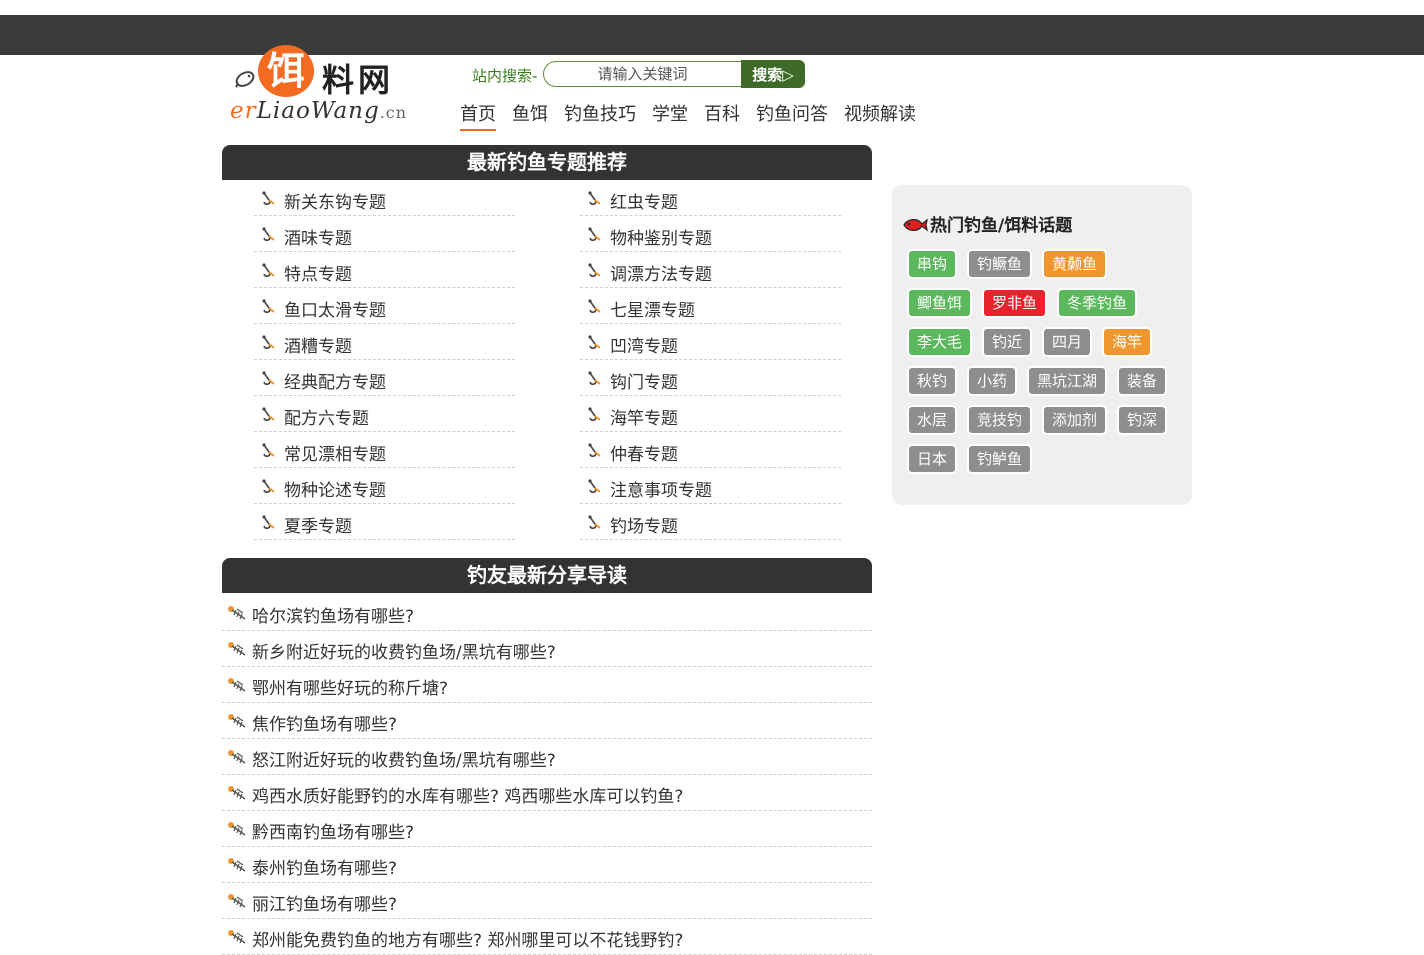 The width and height of the screenshot is (1424, 955). I want to click on hot-tag: 添加剂, so click(1075, 420).